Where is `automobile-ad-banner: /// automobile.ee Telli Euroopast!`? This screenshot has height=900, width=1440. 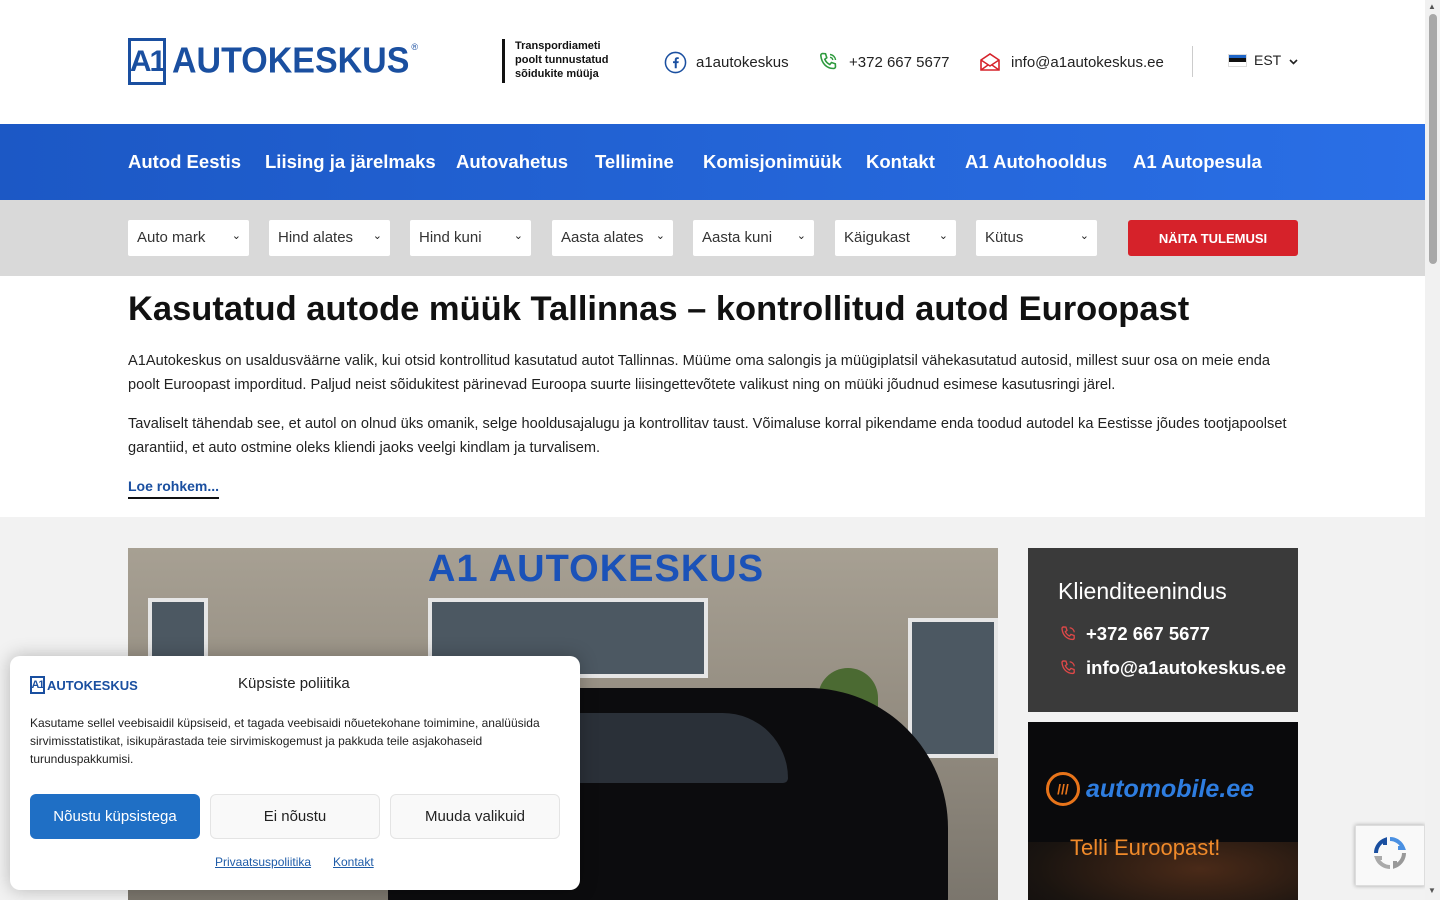
automobile-ad-banner: /// automobile.ee Telli Euroopast! is located at coordinates (1163, 811).